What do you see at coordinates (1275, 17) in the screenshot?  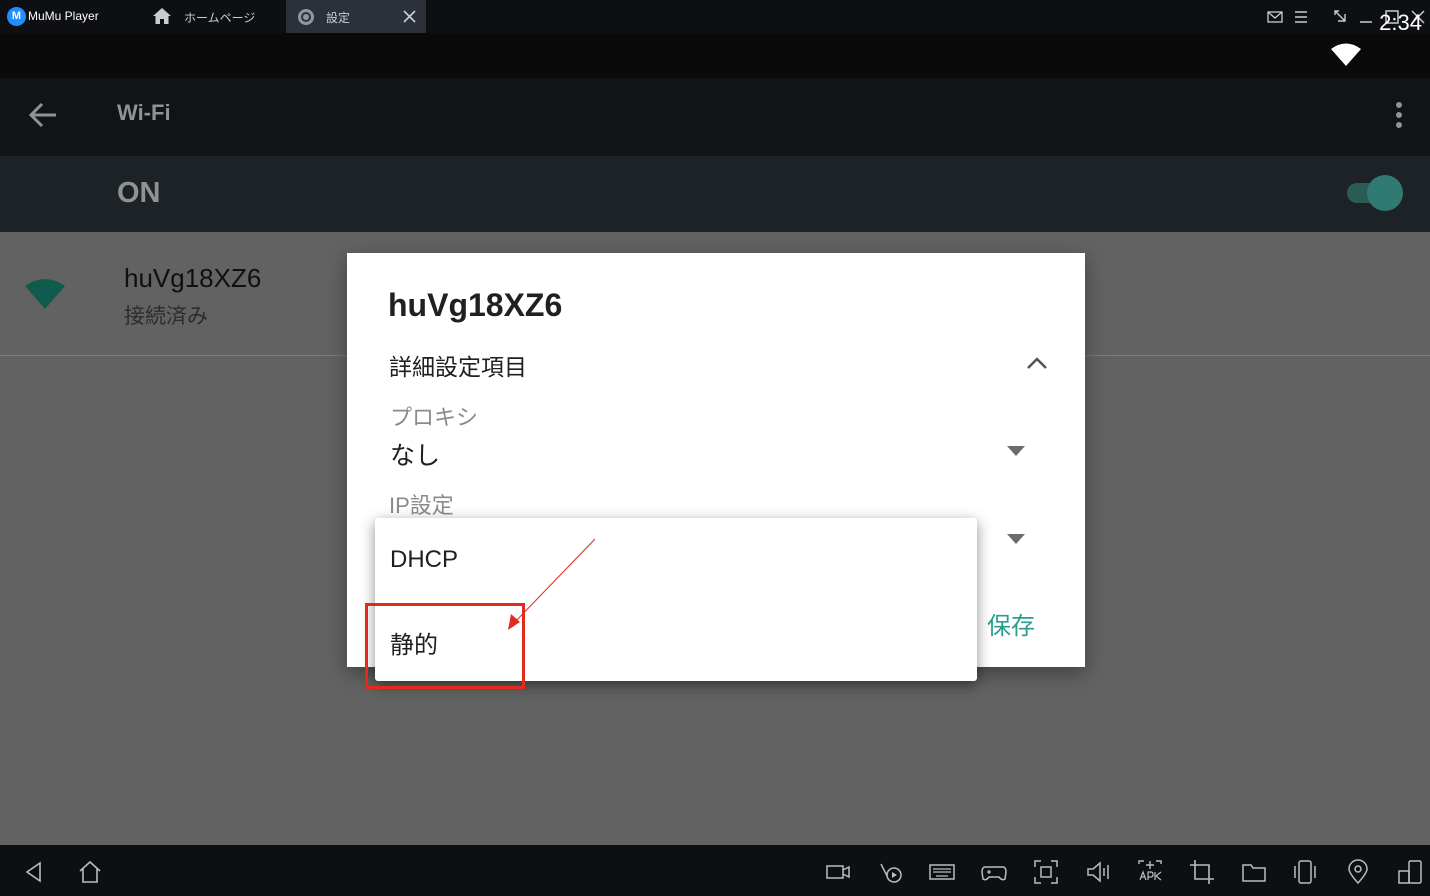 I see `mail-icon` at bounding box center [1275, 17].